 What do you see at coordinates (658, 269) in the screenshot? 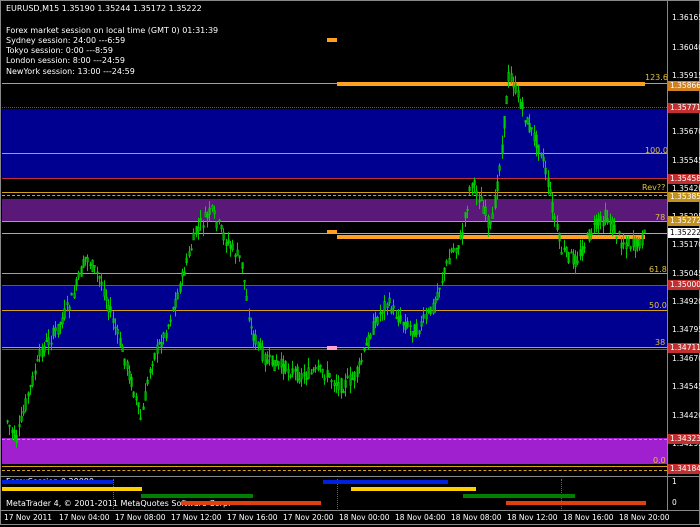
I see `fib-label-618: 61.8` at bounding box center [658, 269].